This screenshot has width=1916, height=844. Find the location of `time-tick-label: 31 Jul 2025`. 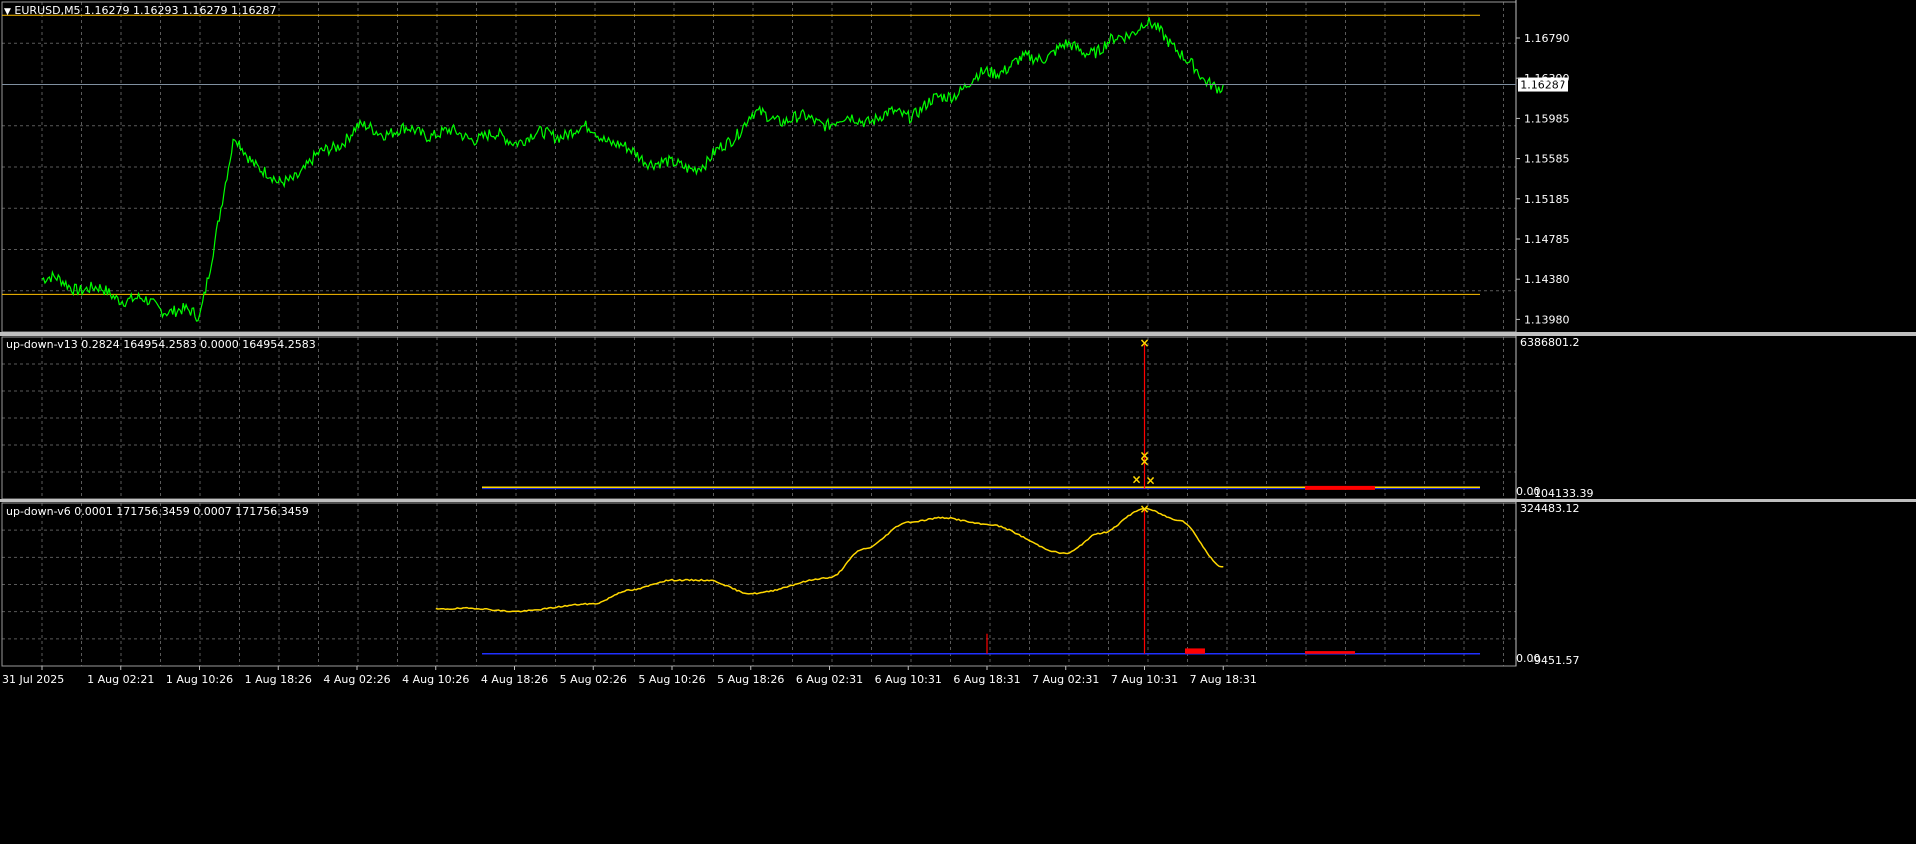

time-tick-label: 31 Jul 2025 is located at coordinates (33, 679).